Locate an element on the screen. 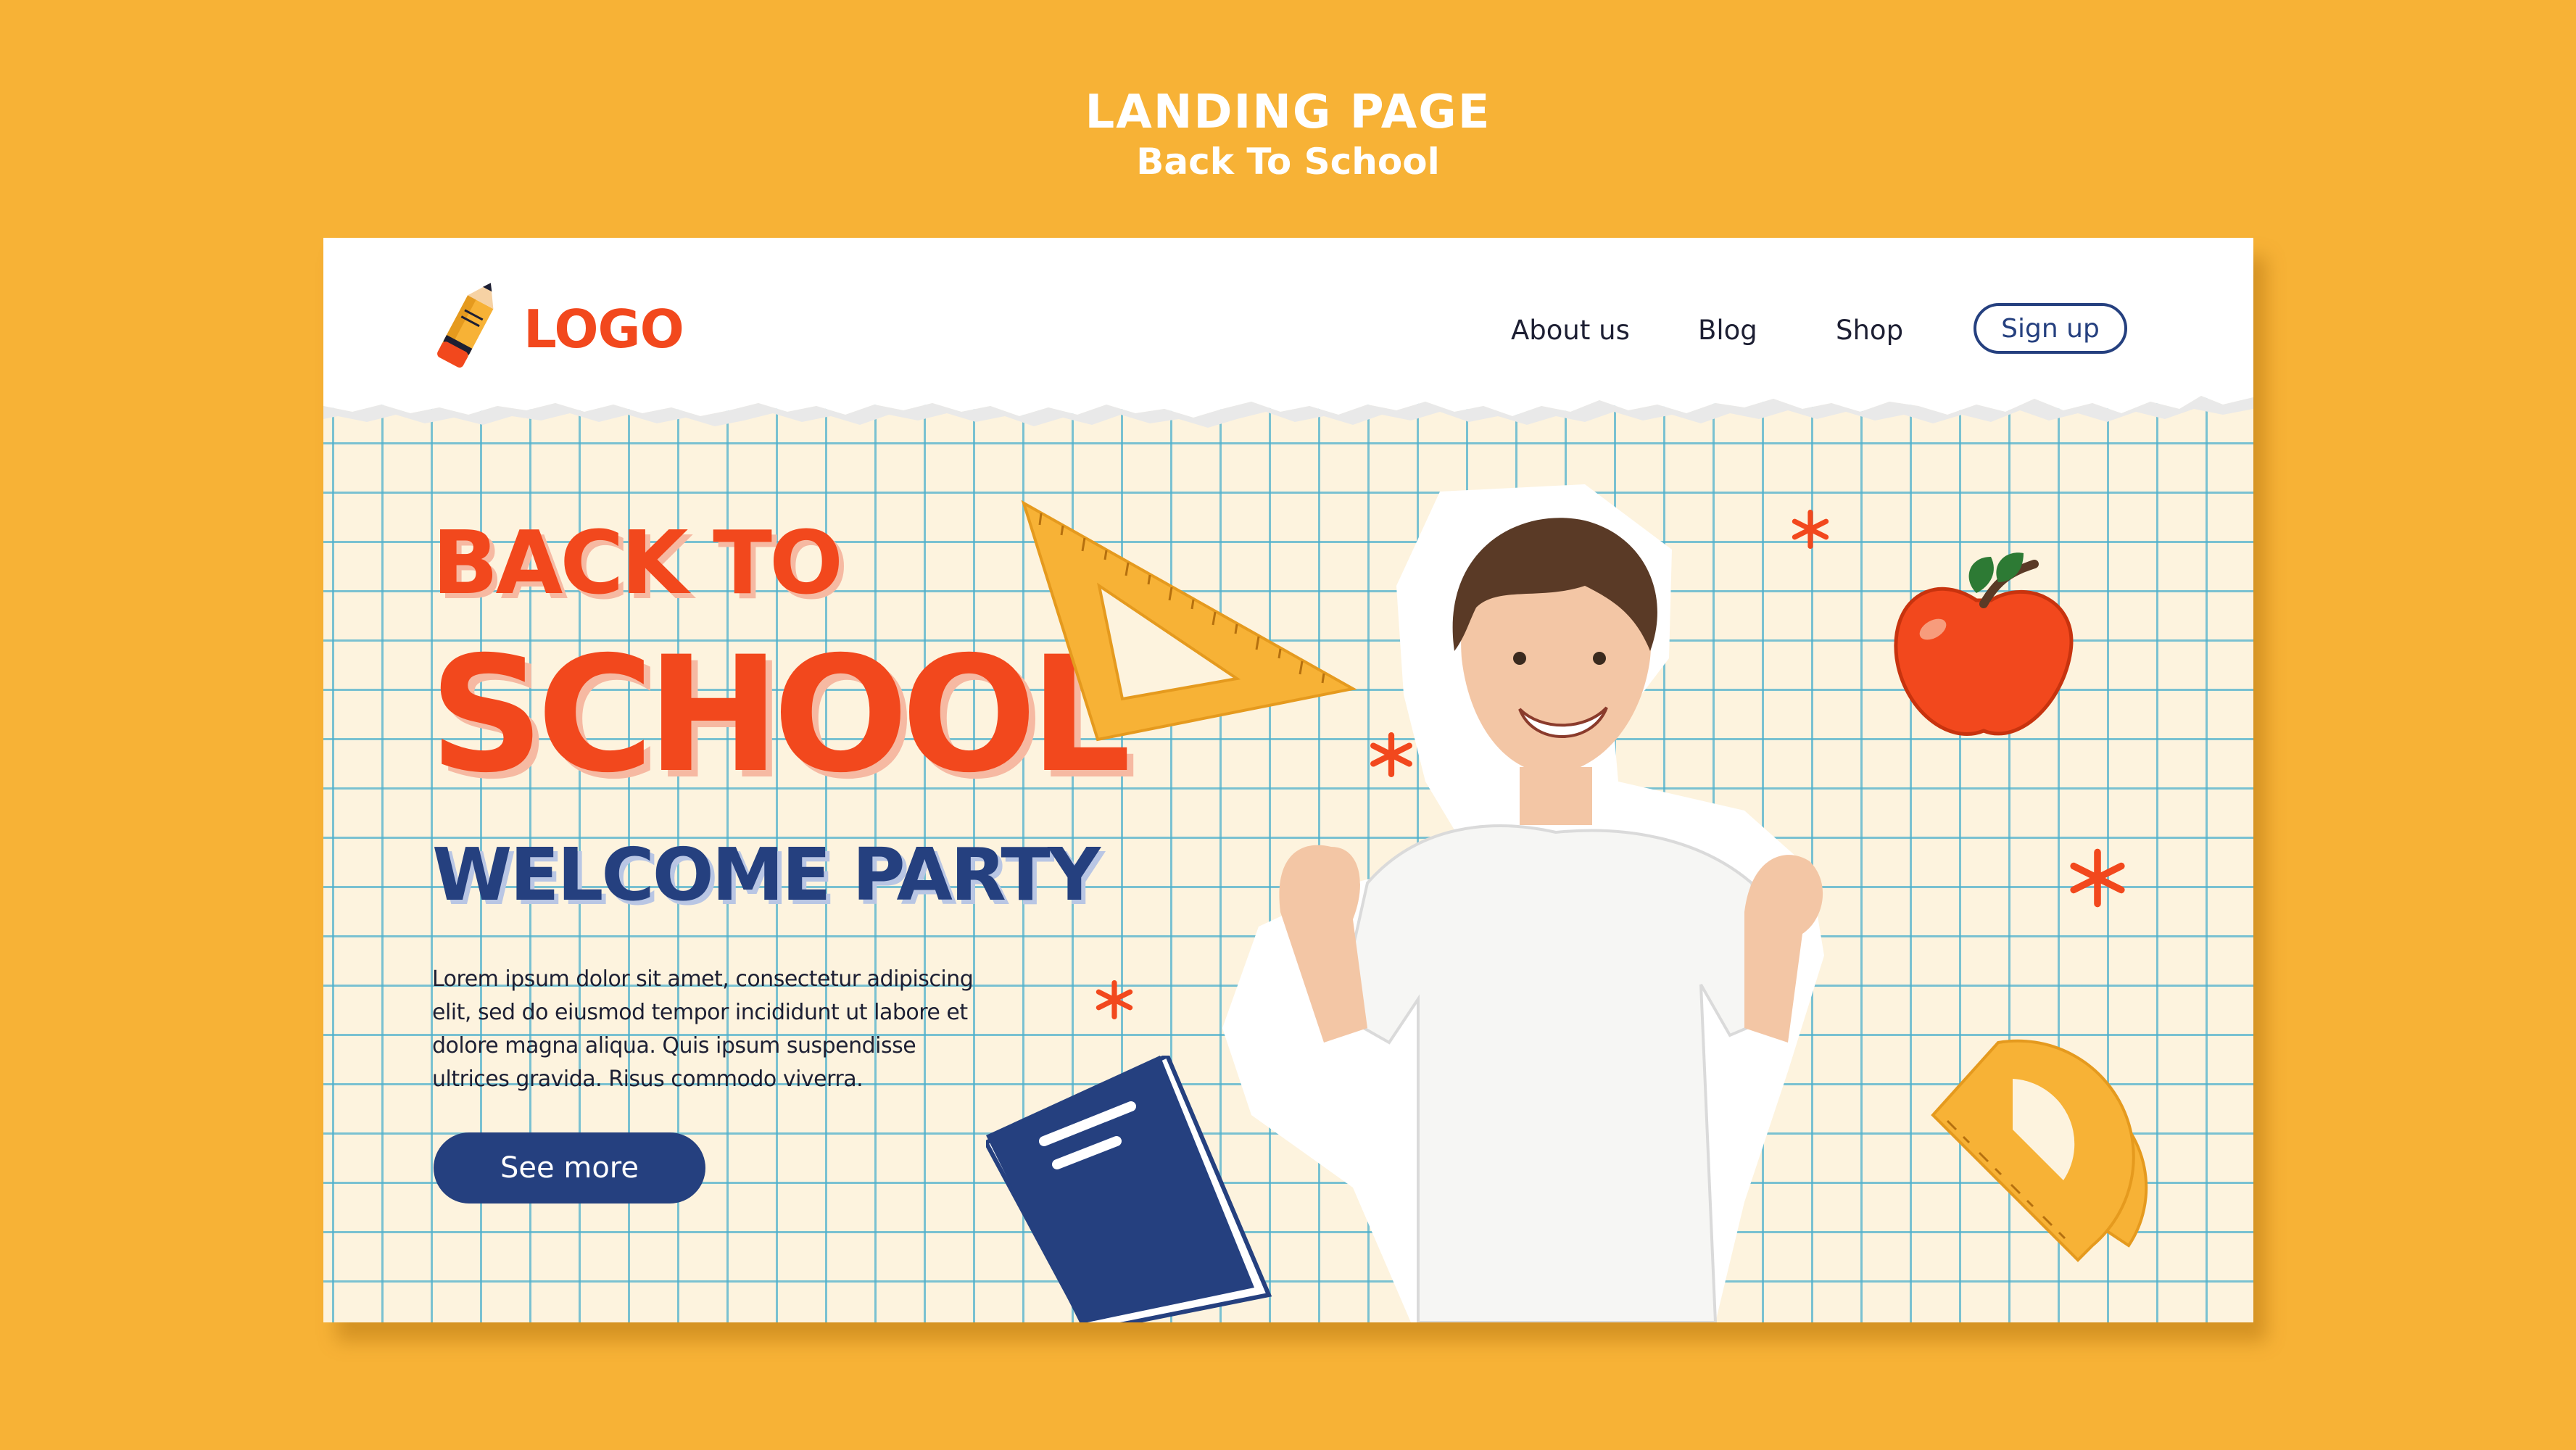 The image size is (2576, 1450). protractor-icon is located at coordinates (2040, 1150).